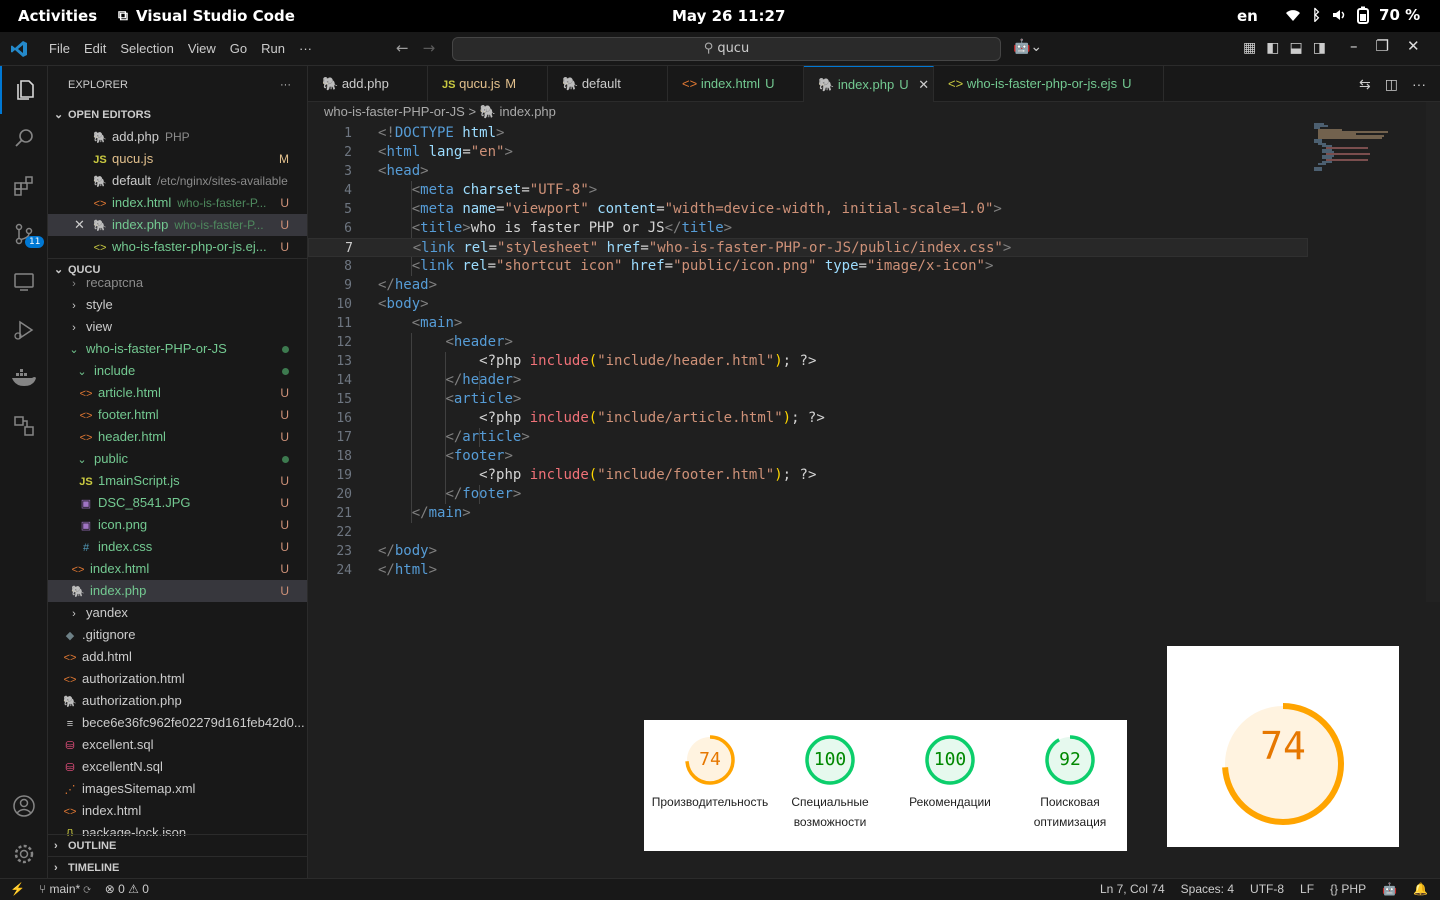  I want to click on minimize-icon: –, so click(1354, 46).